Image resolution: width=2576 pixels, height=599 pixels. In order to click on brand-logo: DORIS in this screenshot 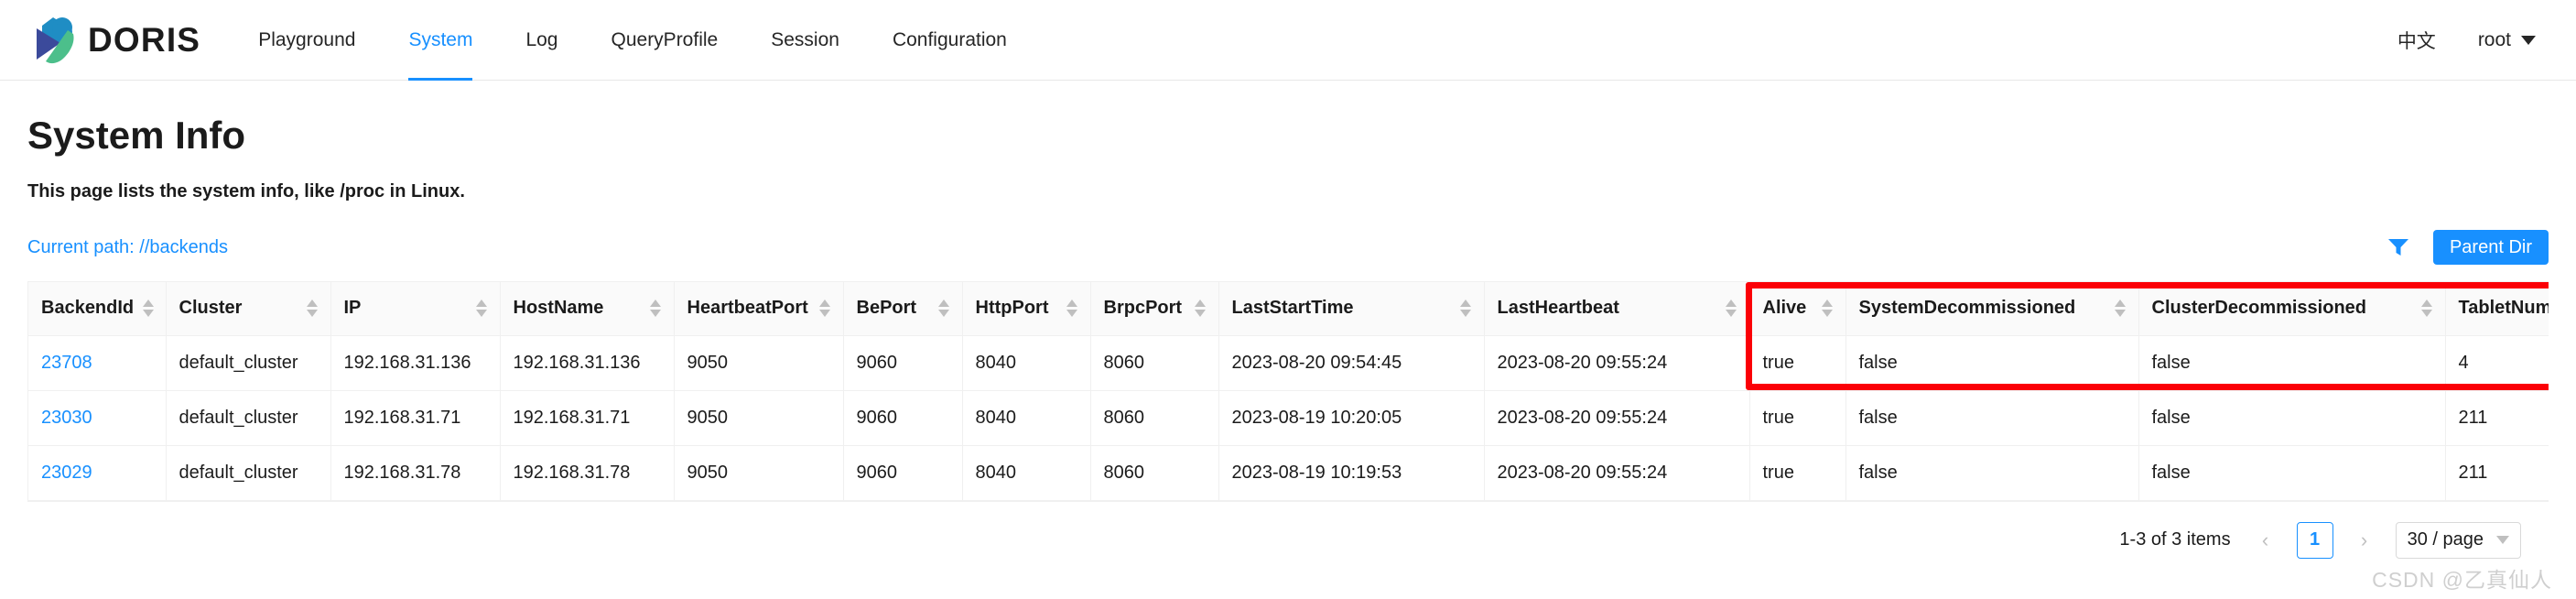, I will do `click(114, 41)`.